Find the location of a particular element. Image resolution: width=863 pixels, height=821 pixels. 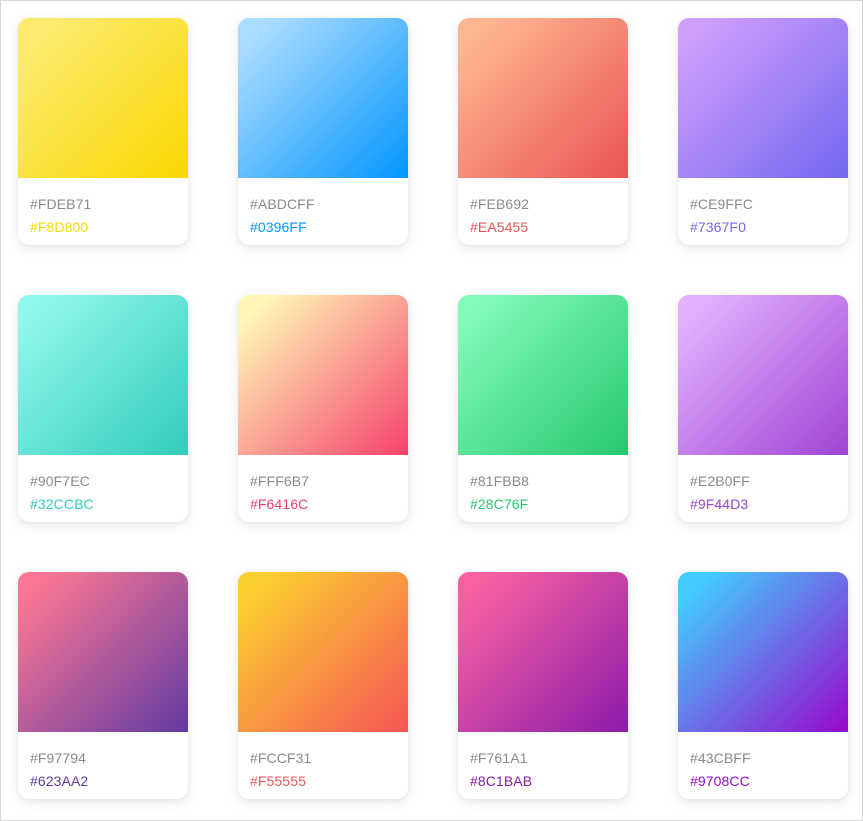

gradient-info: #FEB692 #EA5455 is located at coordinates (543, 208).